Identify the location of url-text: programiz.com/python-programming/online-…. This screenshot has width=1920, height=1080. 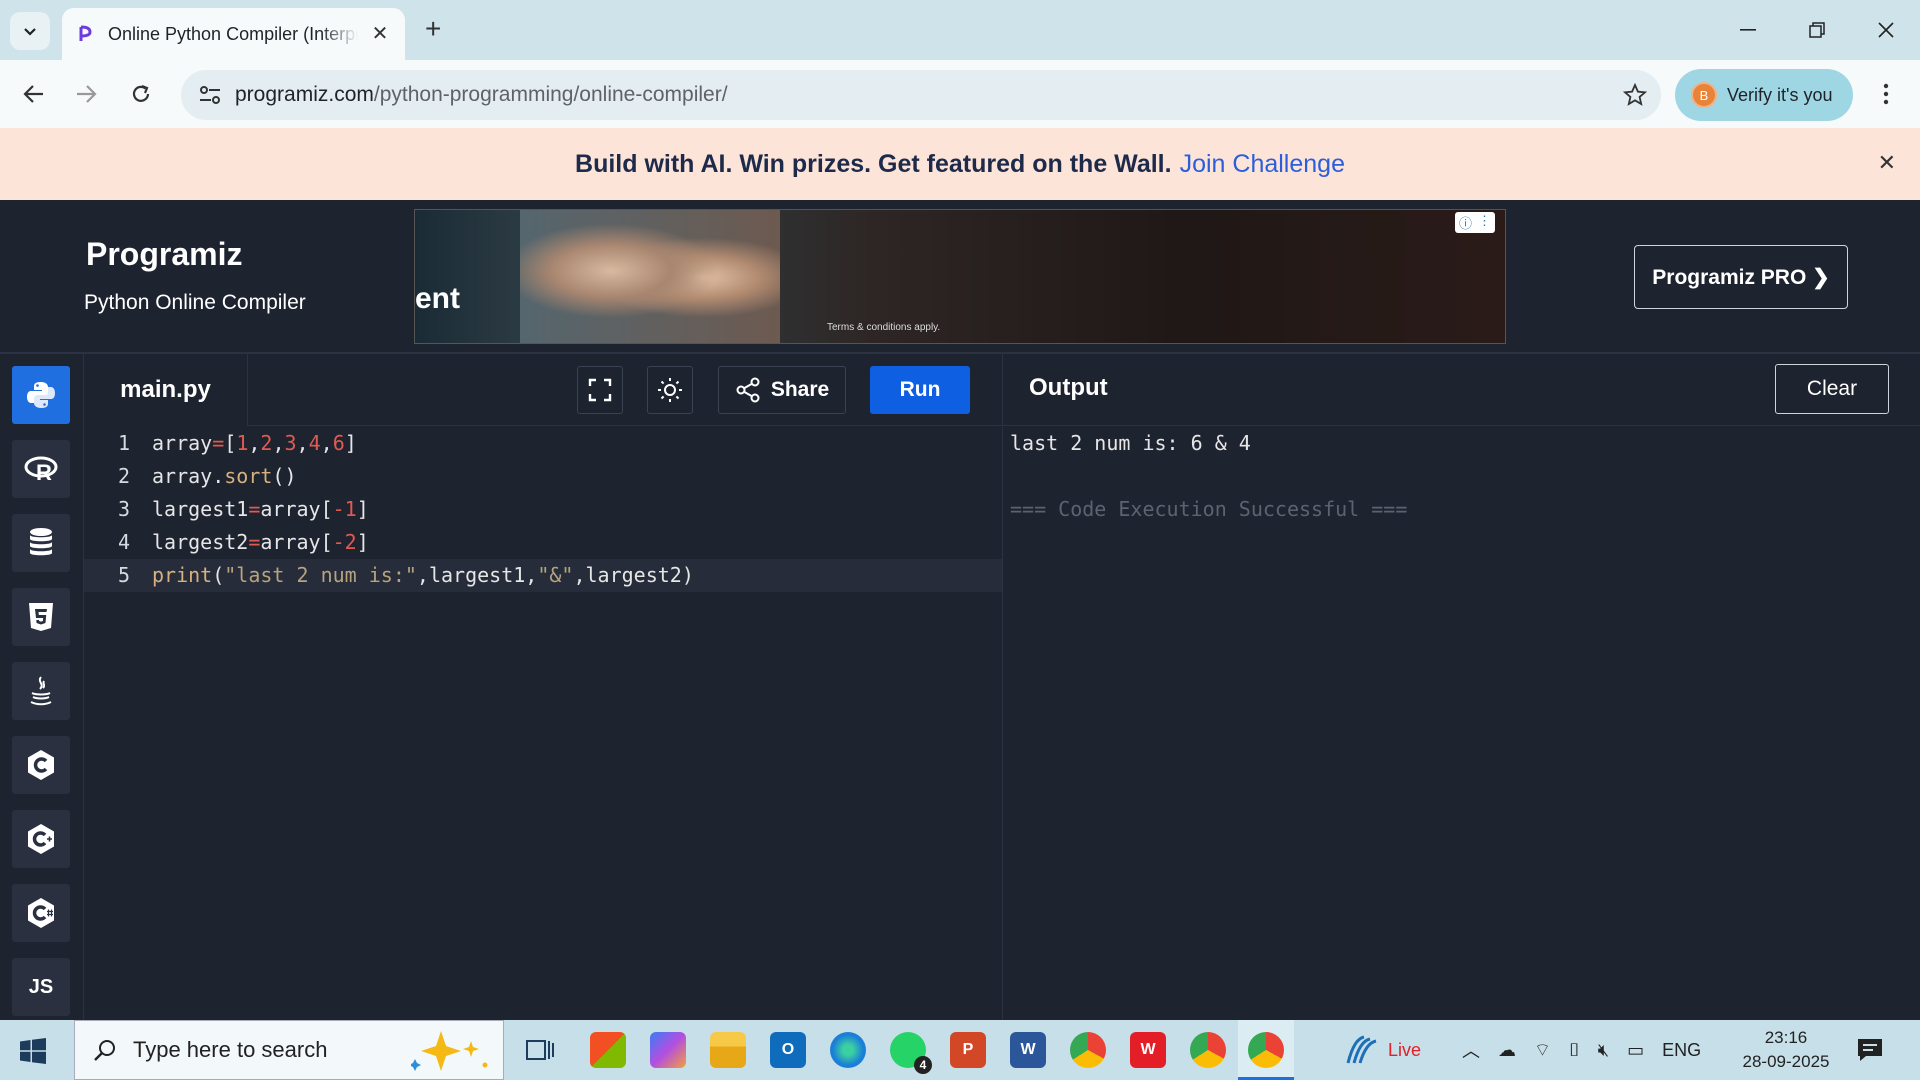
(481, 95).